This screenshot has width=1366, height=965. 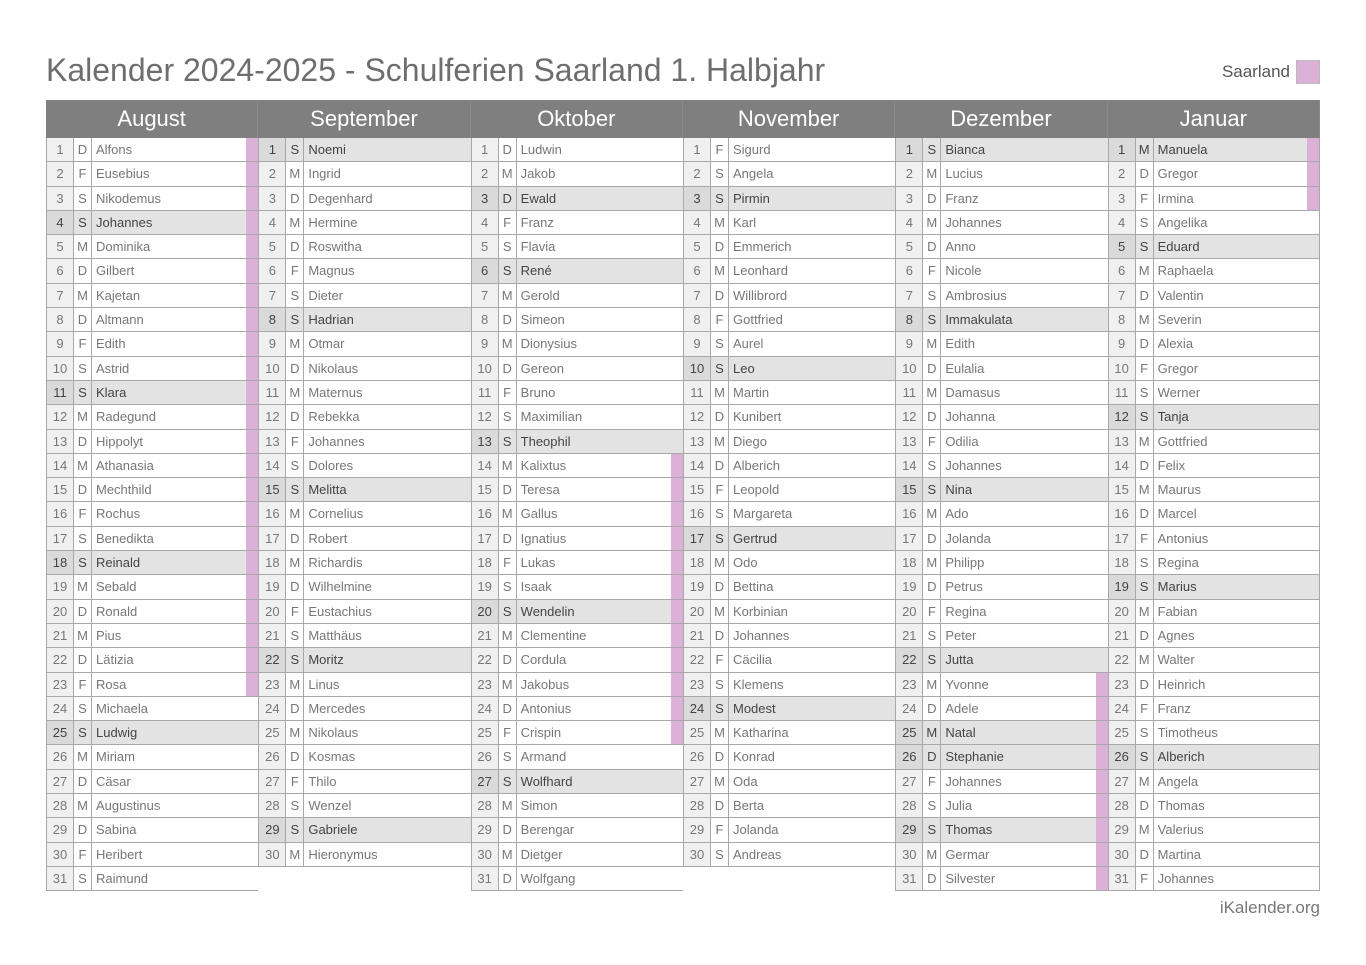 I want to click on day-row: 24 D Antonius, so click(x=576, y=709).